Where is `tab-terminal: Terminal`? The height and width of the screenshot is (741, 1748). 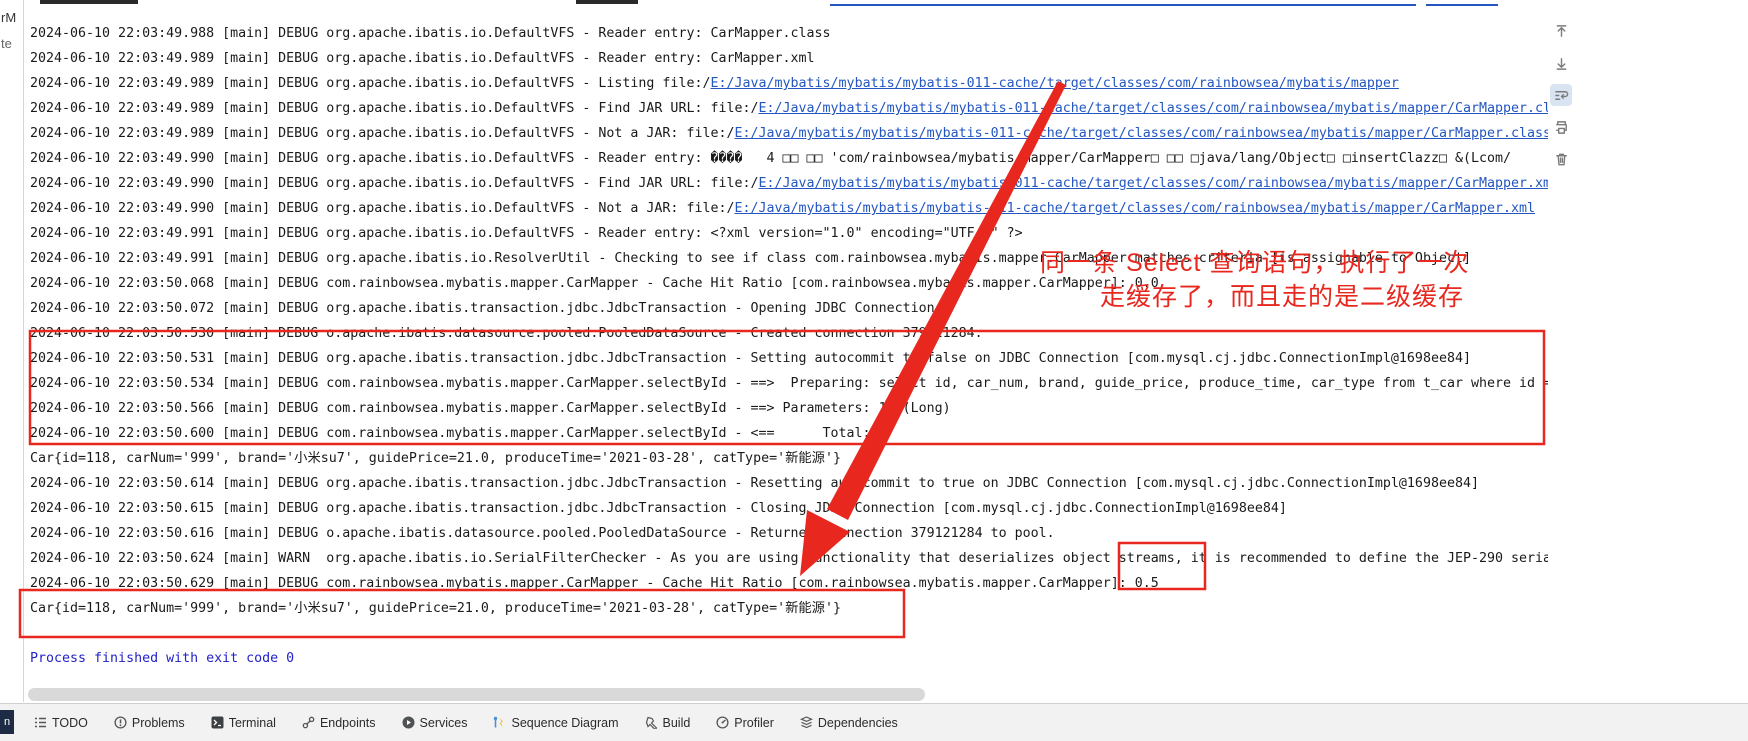
tab-terminal: Terminal is located at coordinates (243, 723).